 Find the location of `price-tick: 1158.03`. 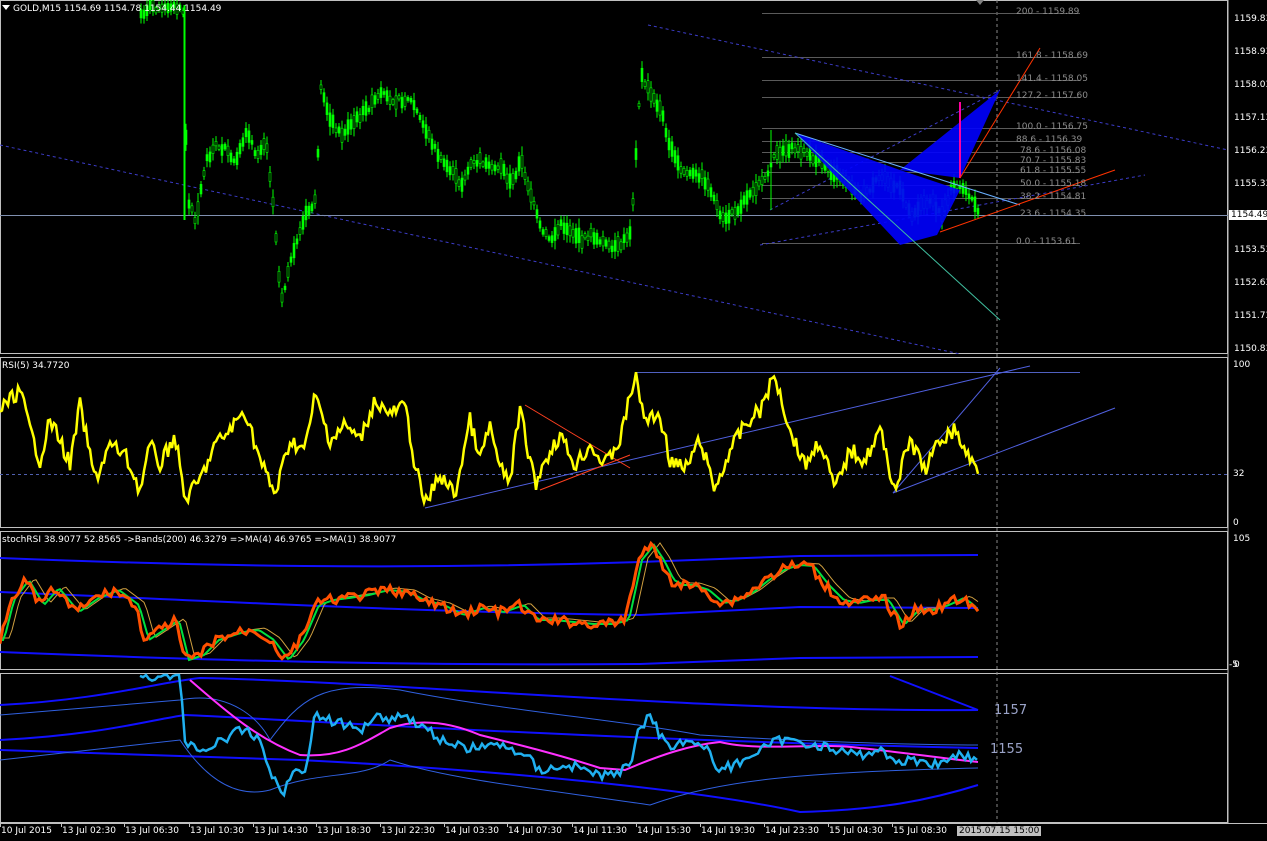

price-tick: 1158.03 is located at coordinates (1250, 85).